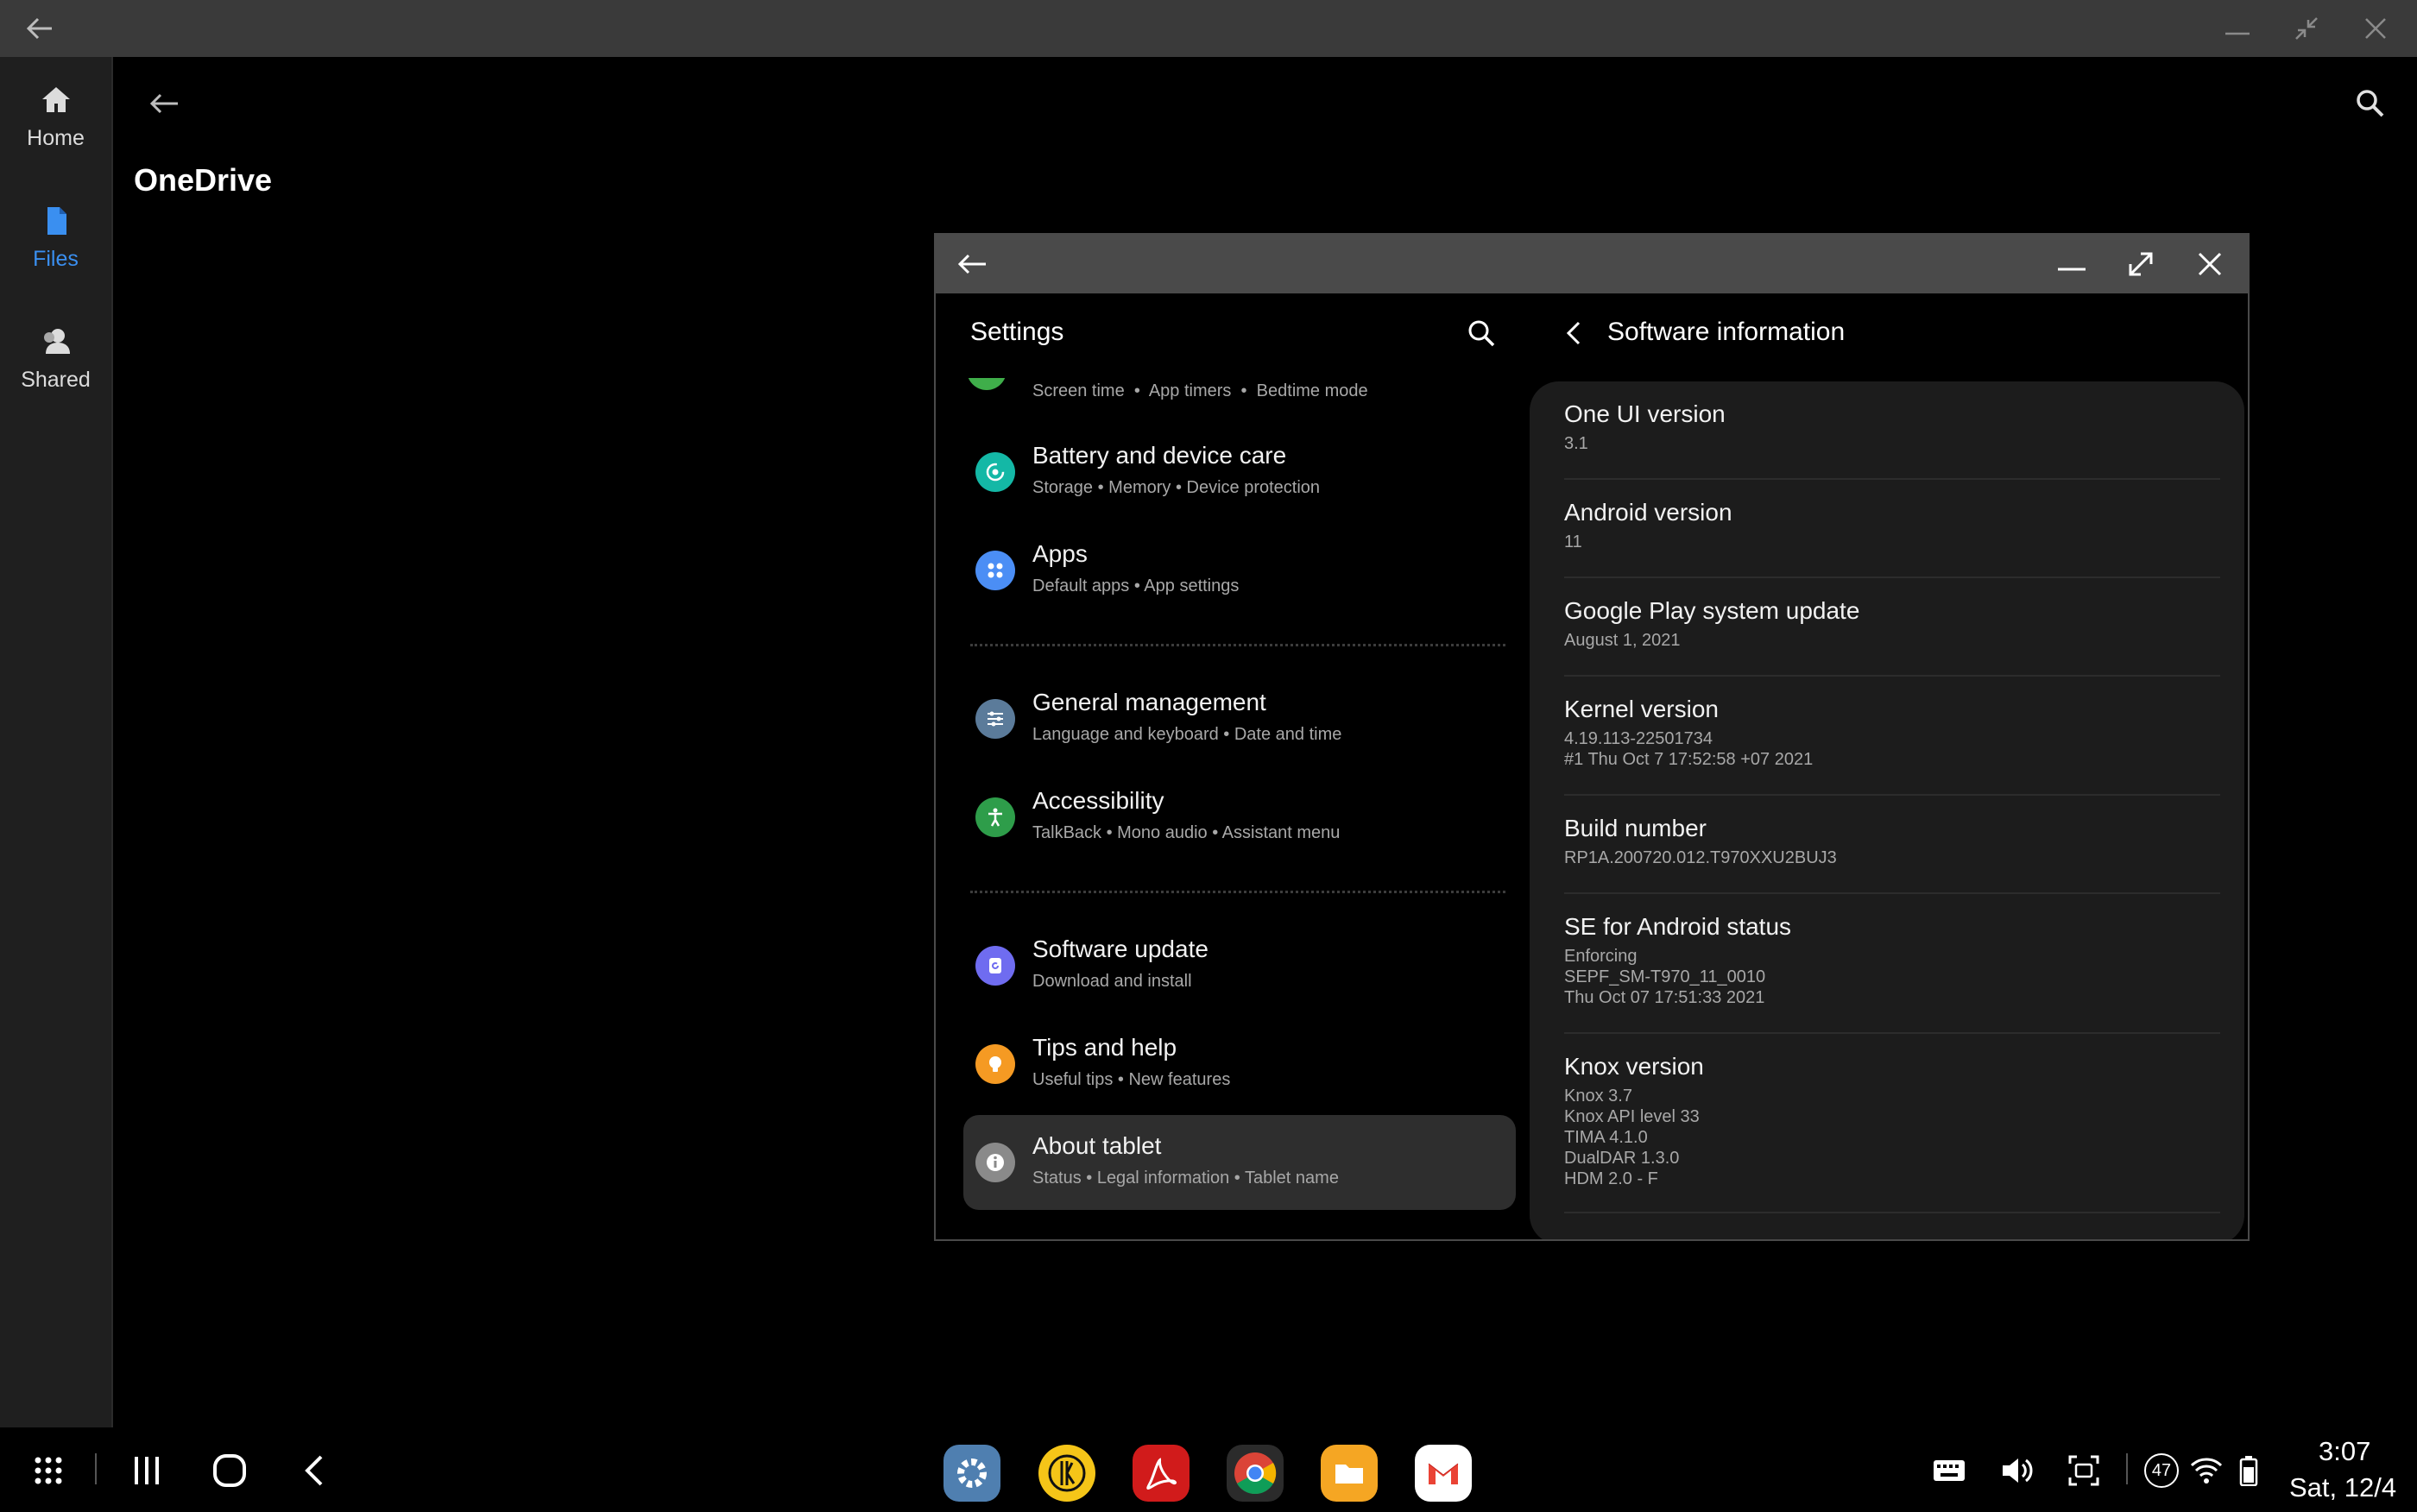  What do you see at coordinates (2237, 28) in the screenshot?
I see `minimize-icon` at bounding box center [2237, 28].